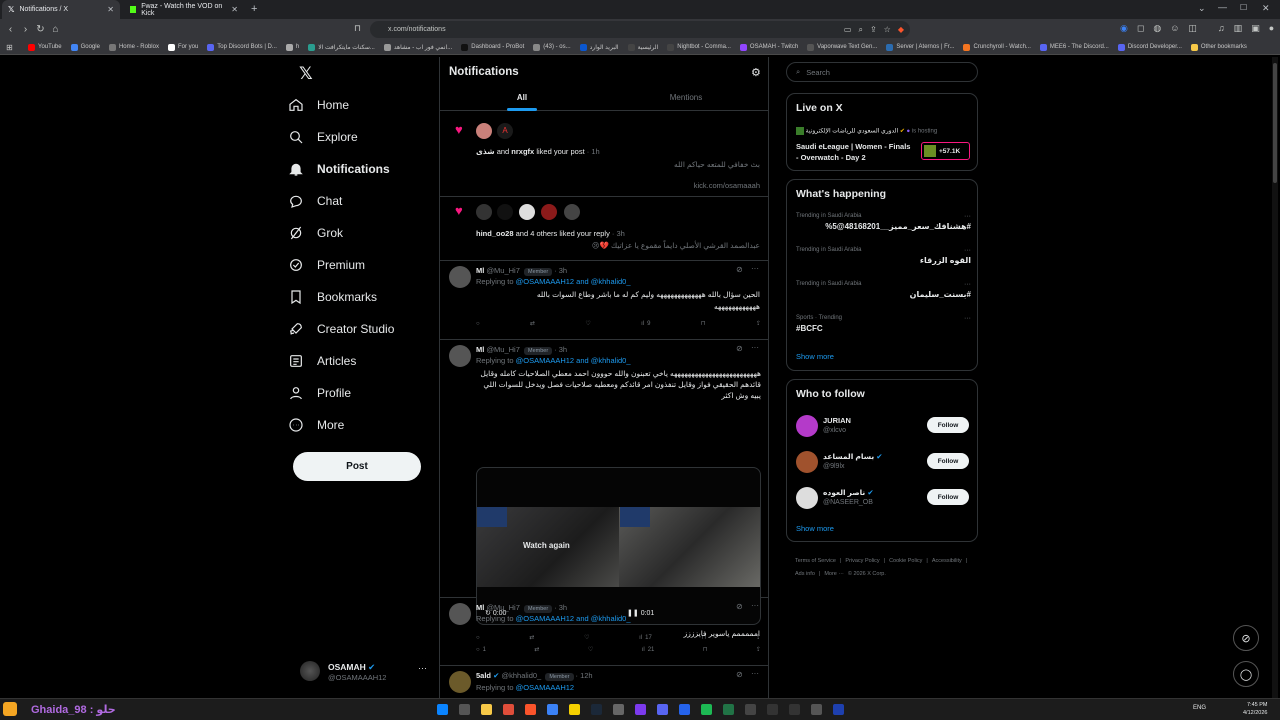 This screenshot has height=720, width=1280. Describe the element at coordinates (1124, 28) in the screenshot. I see `extension-icon: ◉` at that location.